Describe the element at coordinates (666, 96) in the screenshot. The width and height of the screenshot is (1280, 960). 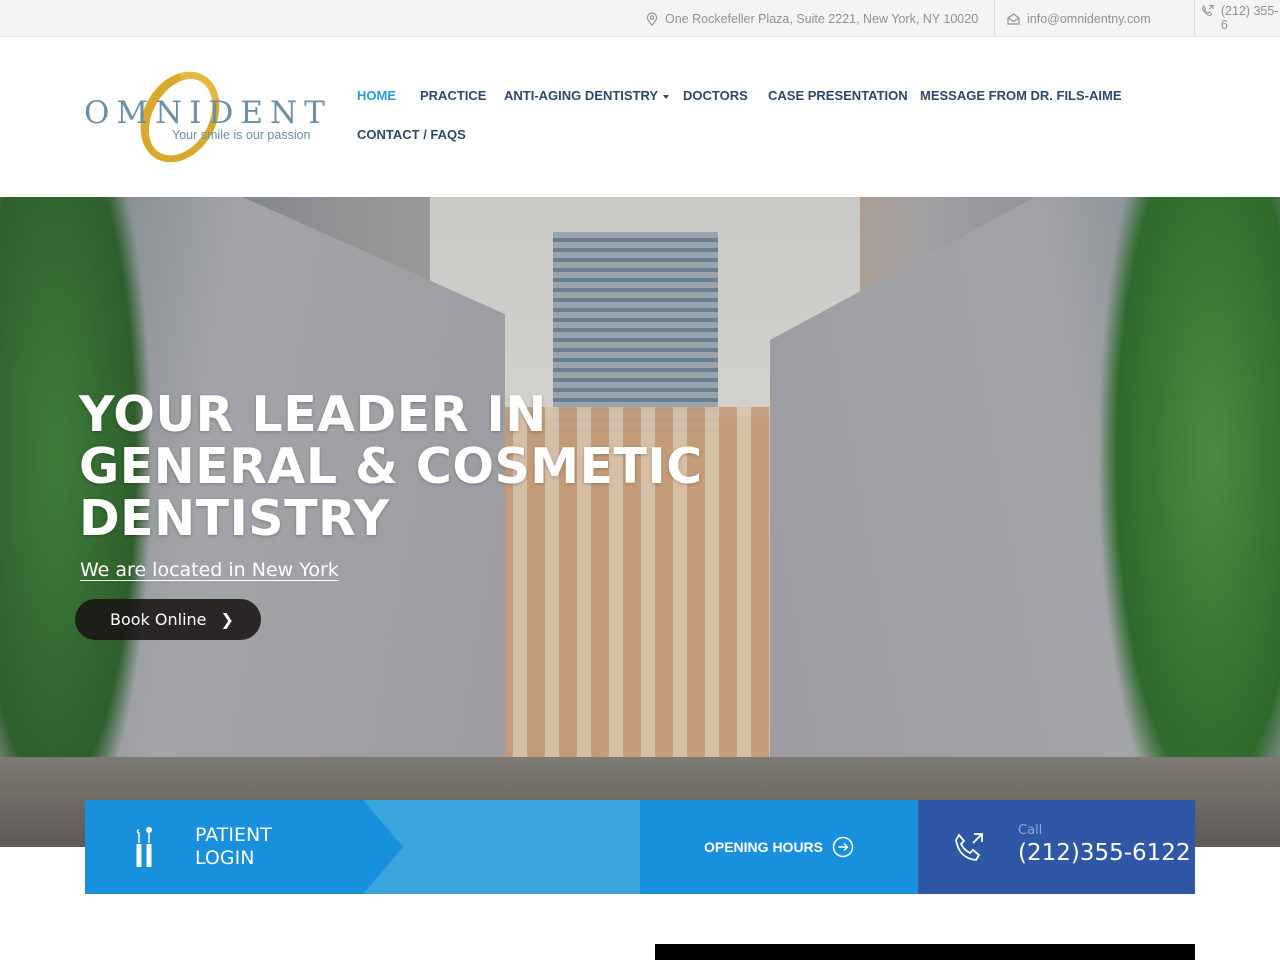
I see `caret-down-icon` at that location.